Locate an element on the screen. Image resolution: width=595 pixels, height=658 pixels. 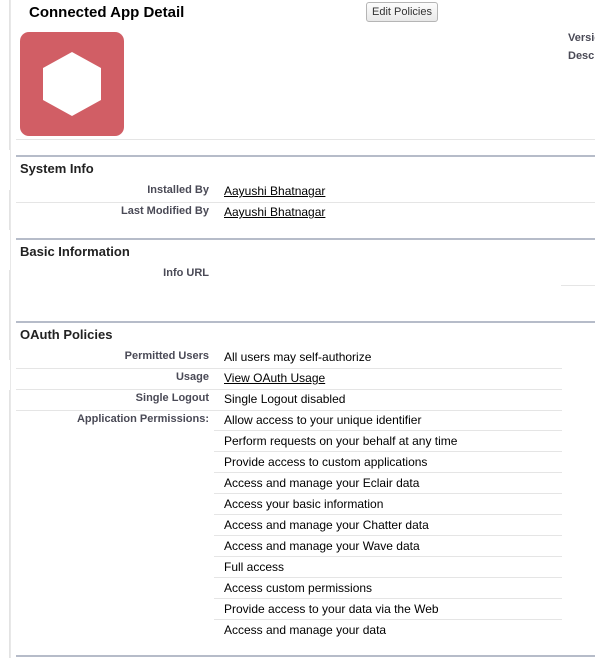
view-oauth-usage-link: View OAuth Usage is located at coordinates (274, 378).